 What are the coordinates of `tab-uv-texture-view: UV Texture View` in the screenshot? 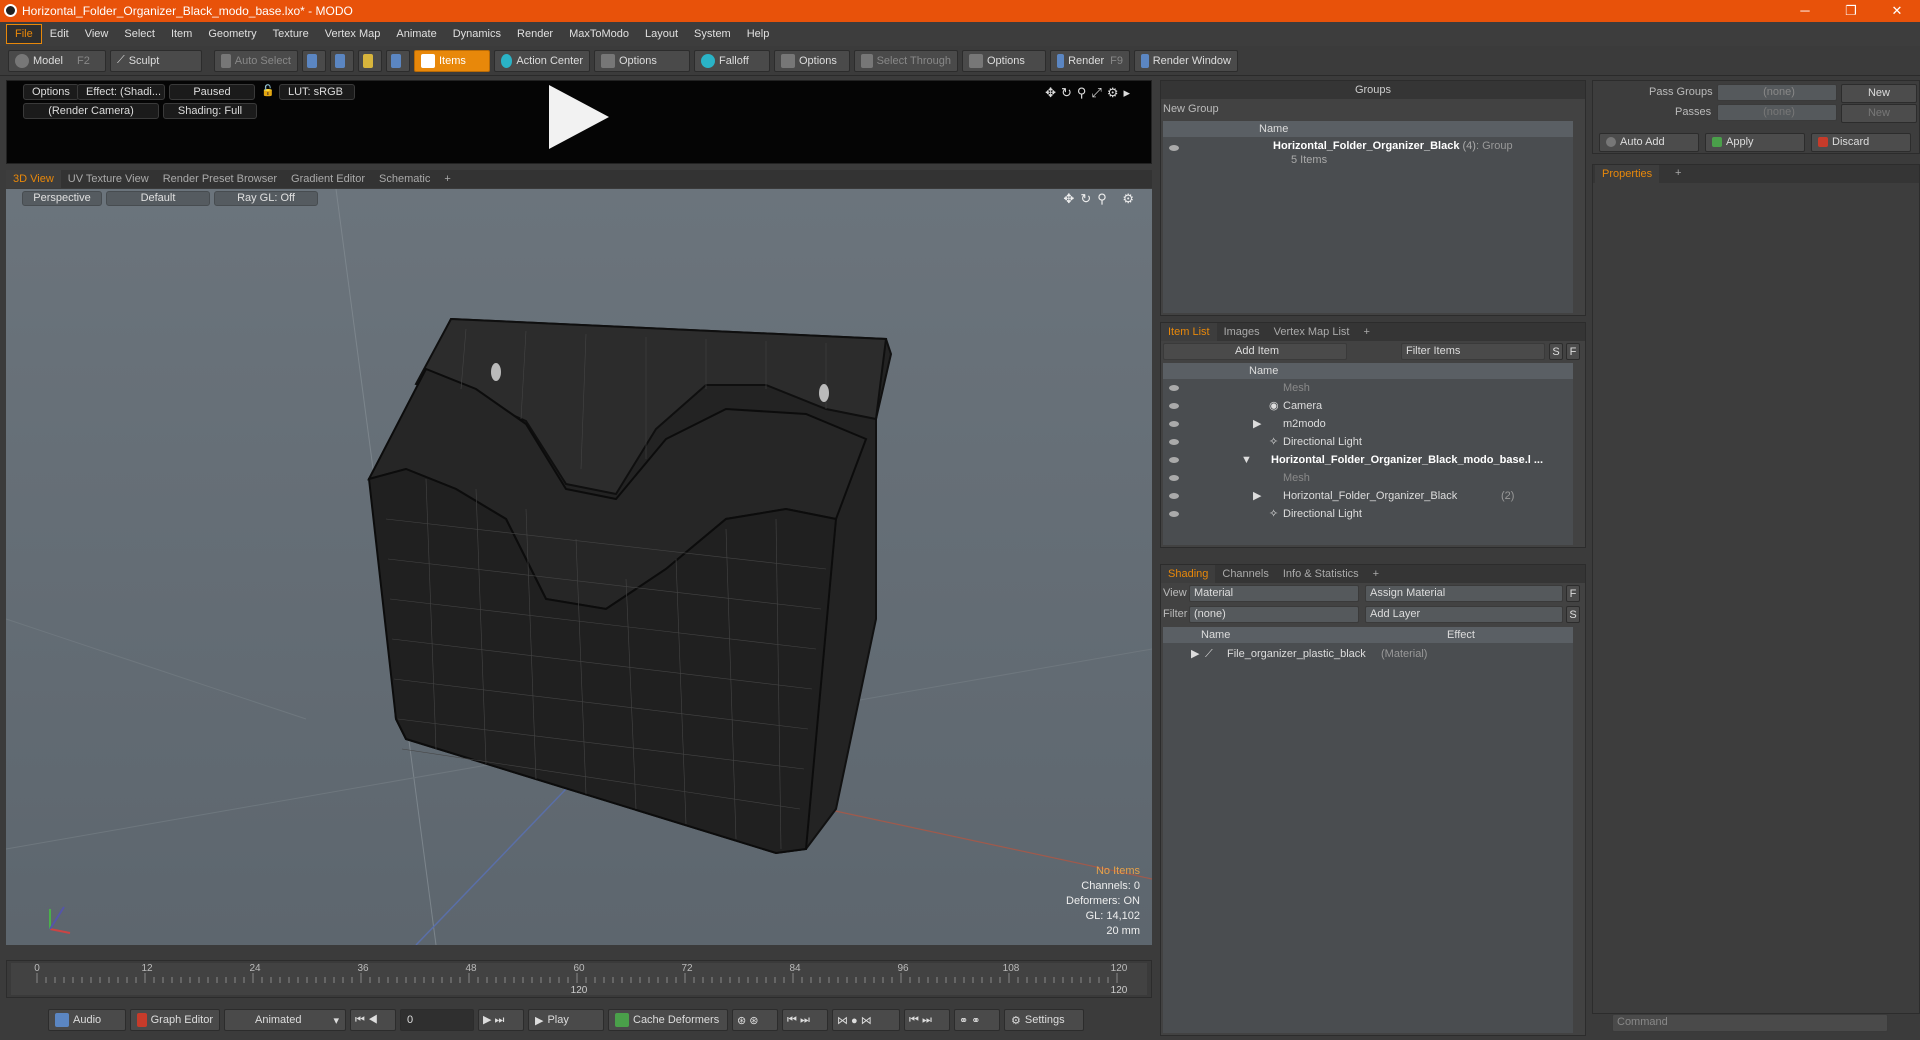 It's located at (108, 179).